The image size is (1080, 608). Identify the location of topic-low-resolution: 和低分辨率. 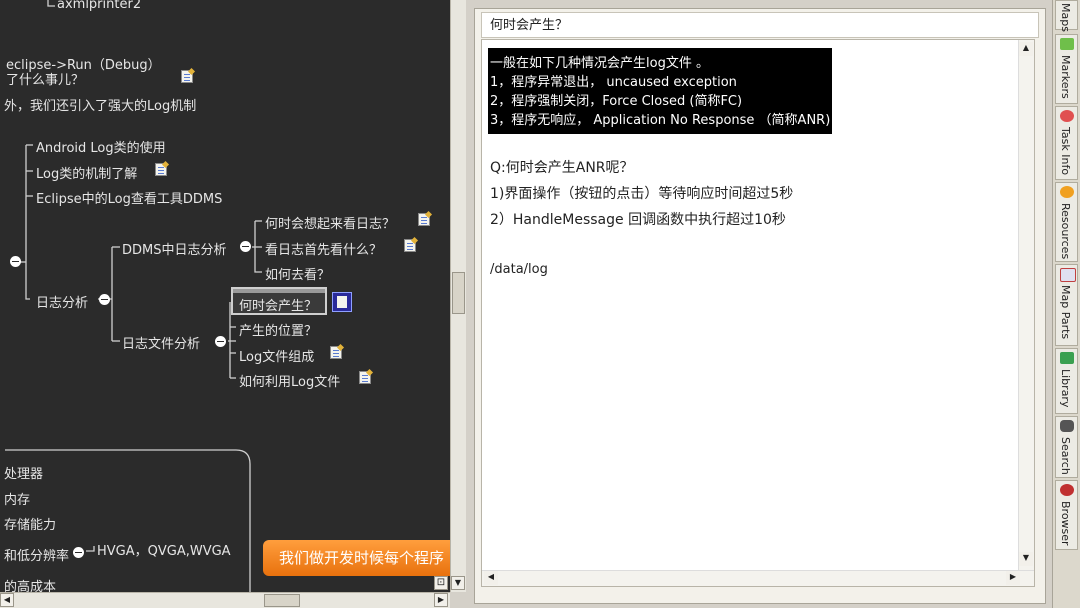
(36, 554).